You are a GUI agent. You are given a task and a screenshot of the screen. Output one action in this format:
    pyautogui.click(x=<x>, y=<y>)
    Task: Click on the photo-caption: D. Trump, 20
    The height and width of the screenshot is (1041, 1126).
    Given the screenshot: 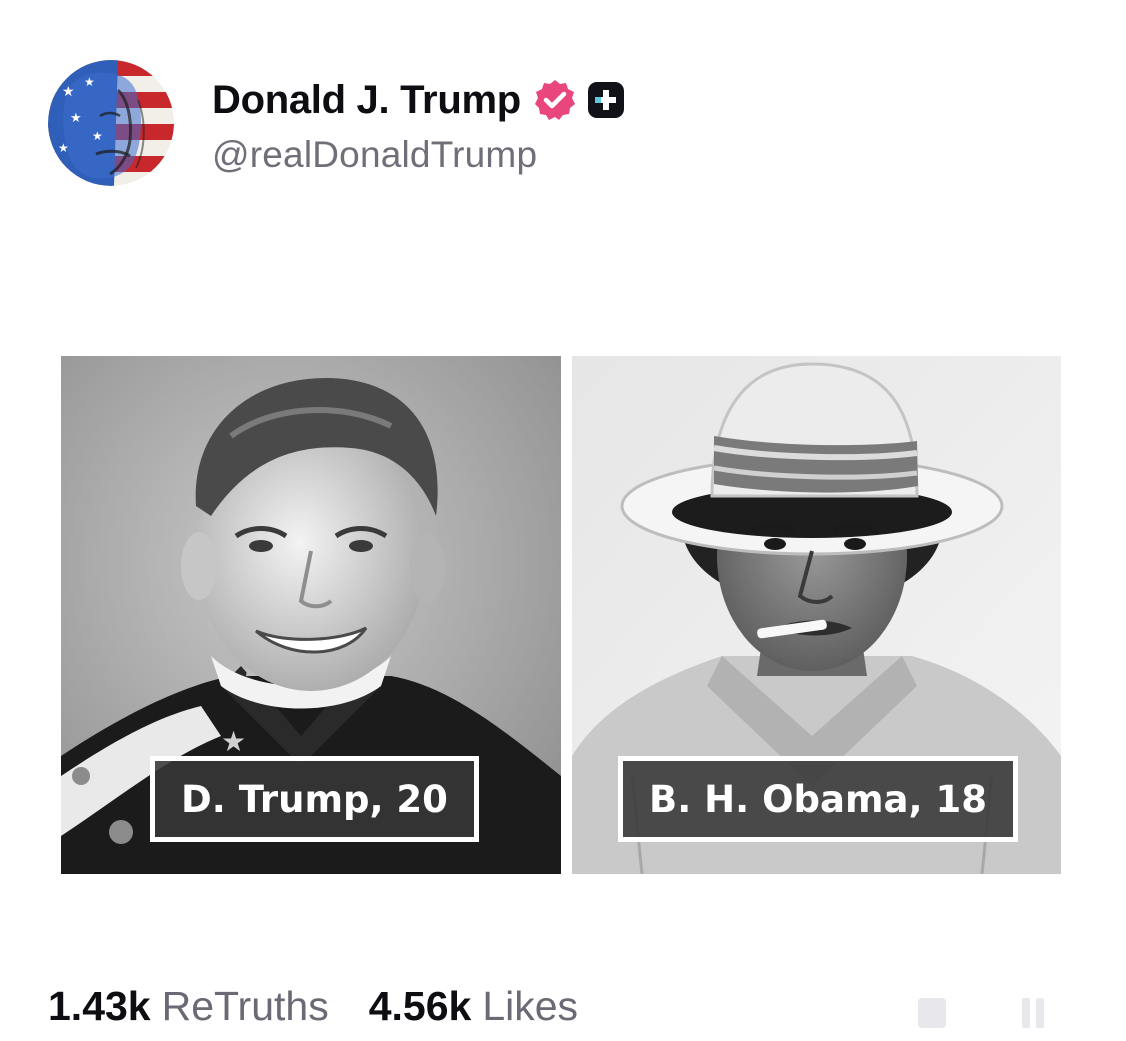 What is the action you would take?
    pyautogui.click(x=314, y=799)
    